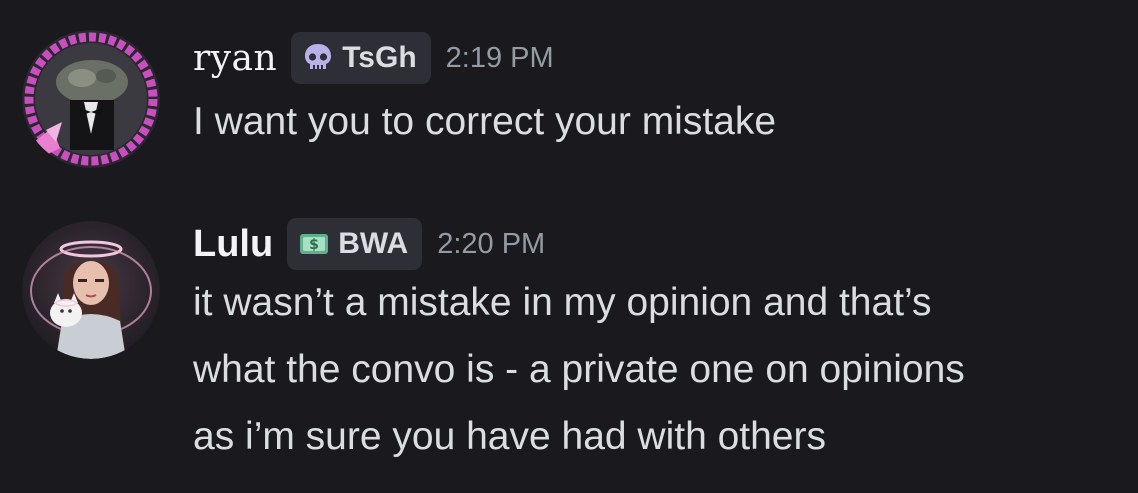 The height and width of the screenshot is (493, 1138). I want to click on guild-tag-text: TsGh, so click(379, 57).